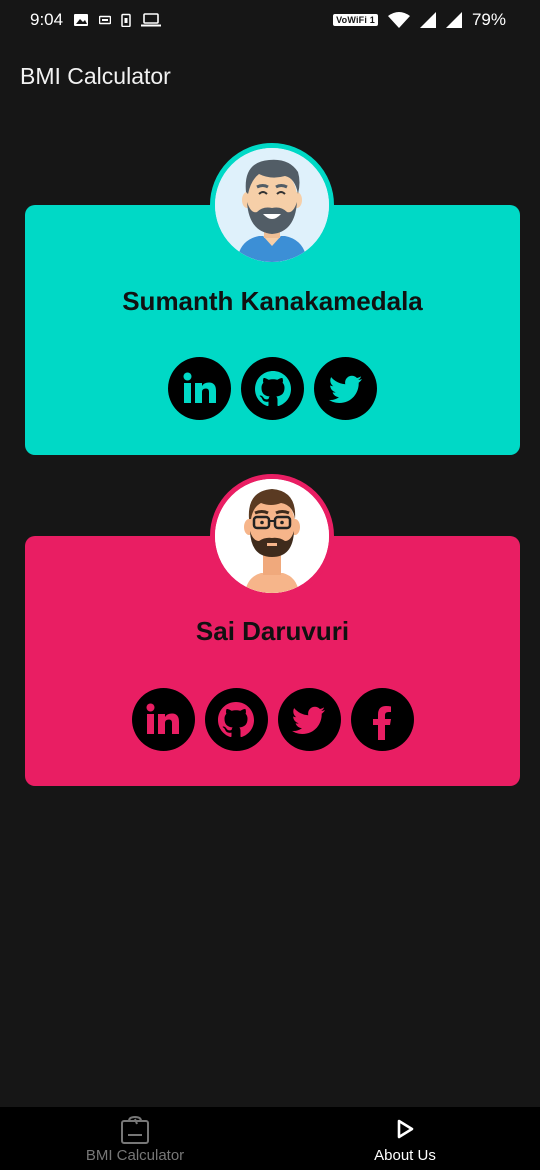 Image resolution: width=540 pixels, height=1170 pixels. I want to click on status-time: 9:04, so click(47, 19).